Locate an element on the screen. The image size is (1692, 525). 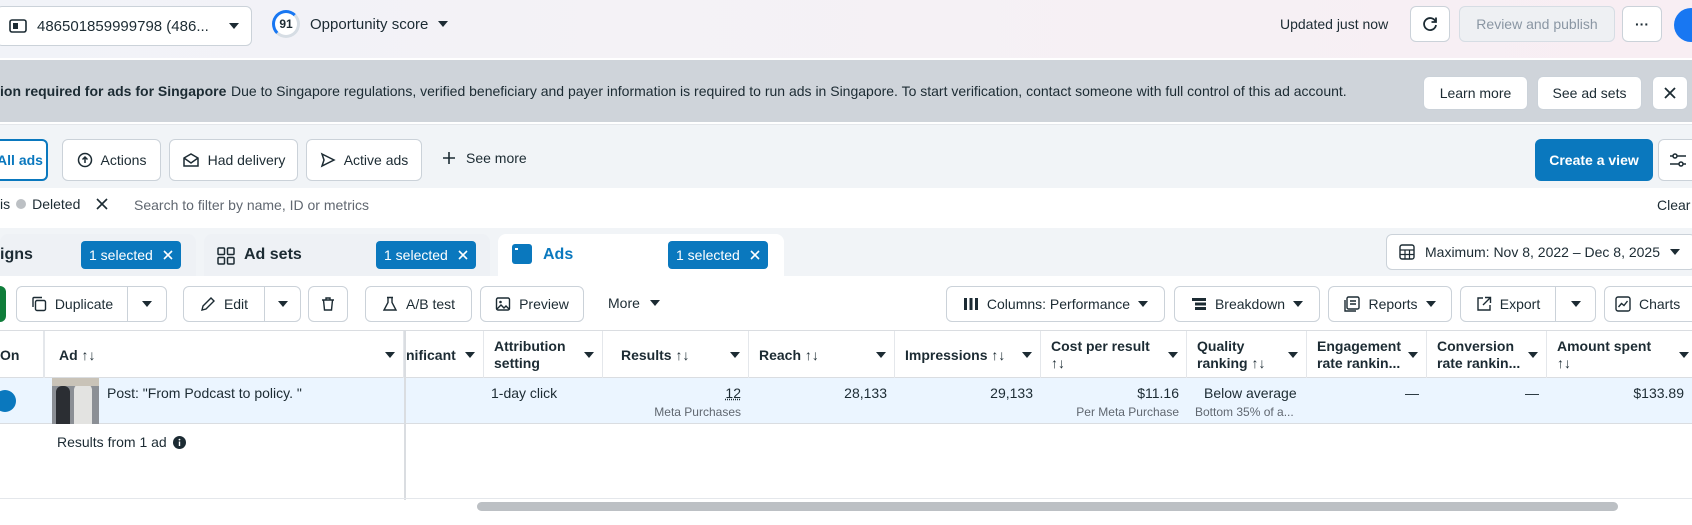
tab-ad-sets: Ad sets 1 selected is located at coordinates (347, 255).